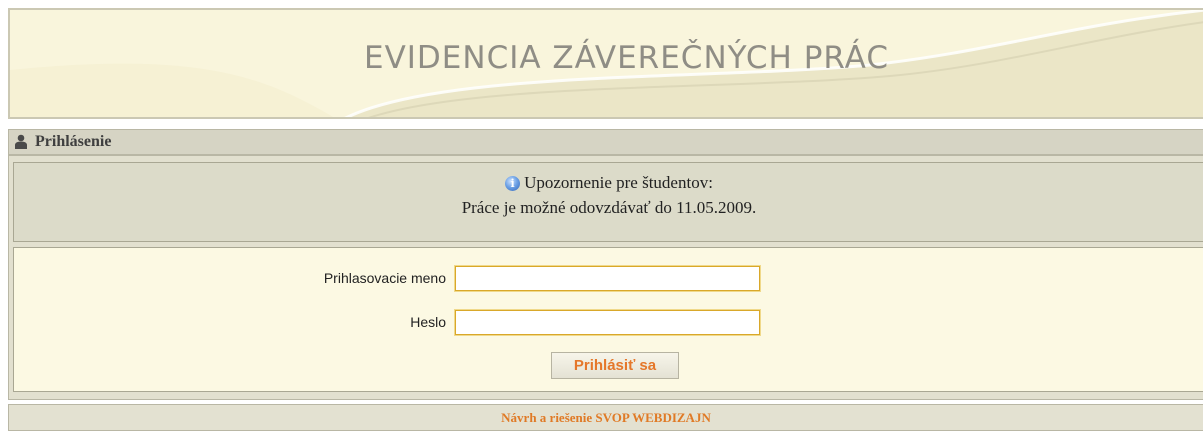  I want to click on username-input, so click(607, 278).